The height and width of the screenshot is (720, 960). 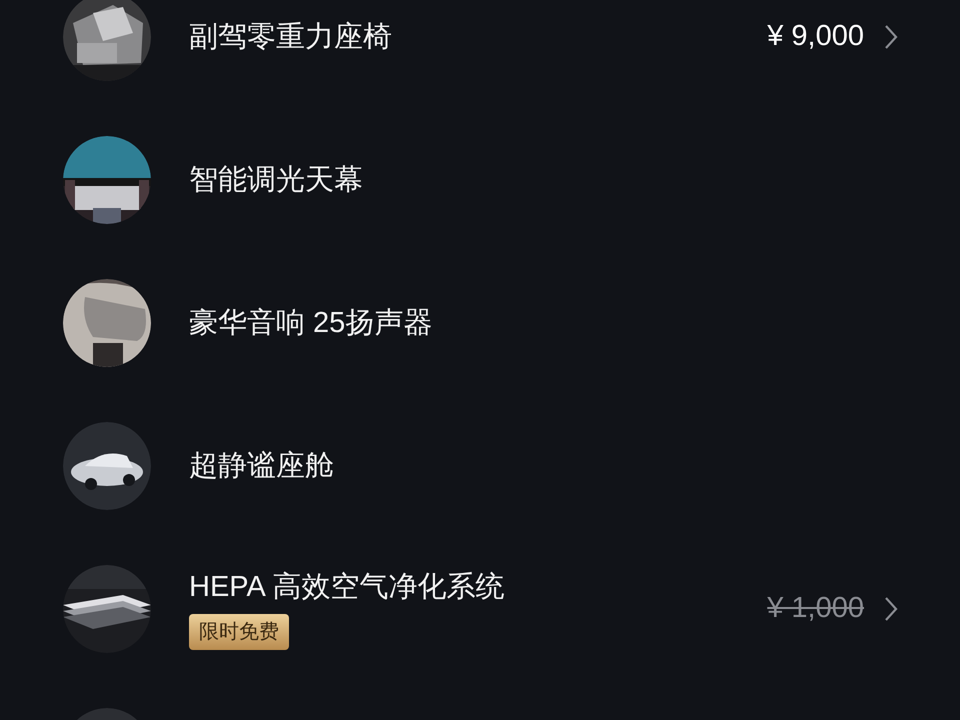 What do you see at coordinates (239, 632) in the screenshot?
I see `promo-badge: 限时免费` at bounding box center [239, 632].